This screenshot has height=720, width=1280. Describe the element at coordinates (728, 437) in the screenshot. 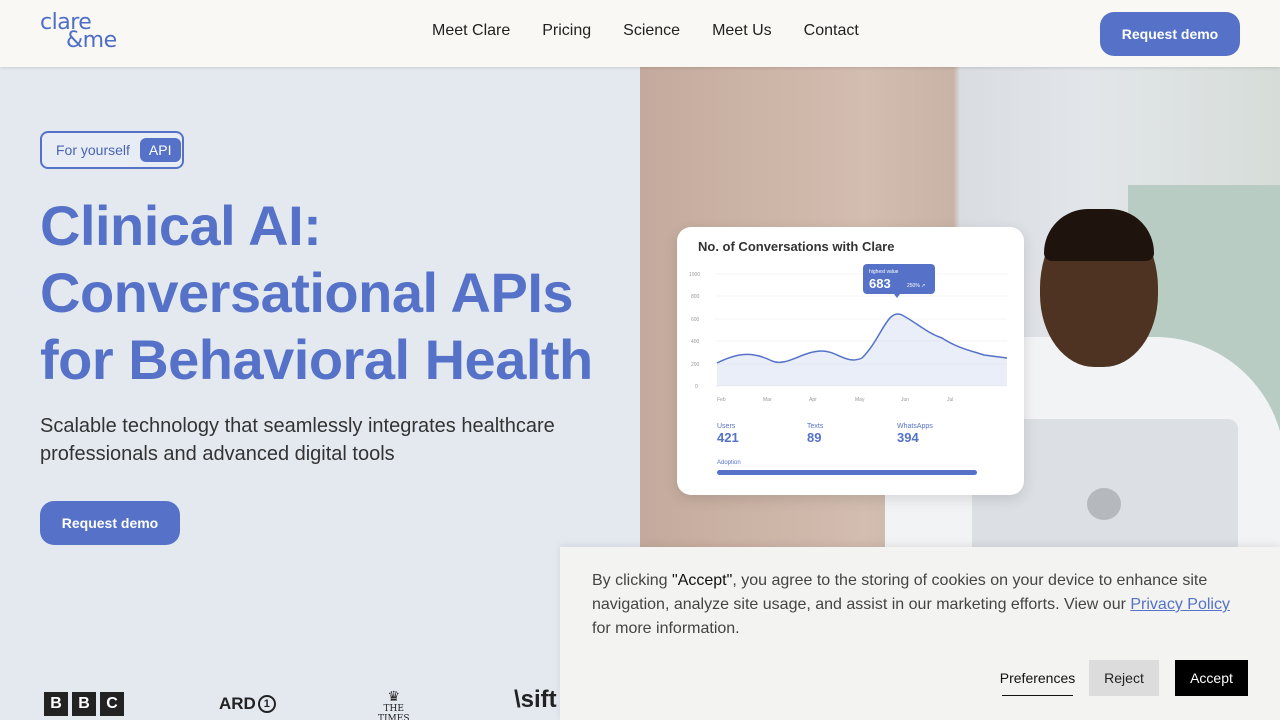

I see `stat-value: 421` at that location.